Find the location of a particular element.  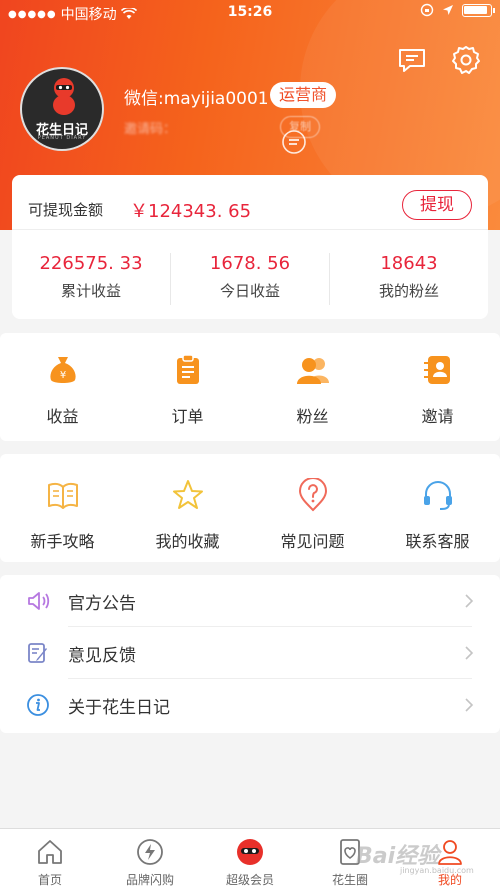

grid-label: 我的收藏 is located at coordinates (187, 541).